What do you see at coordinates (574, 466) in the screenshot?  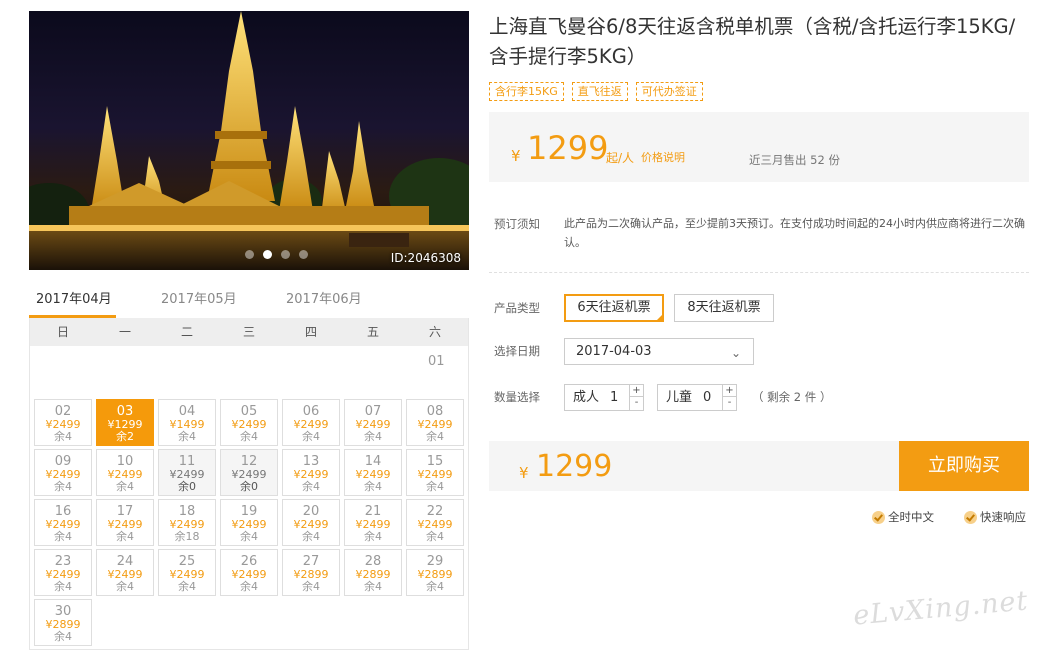 I see `total-price: 1299` at bounding box center [574, 466].